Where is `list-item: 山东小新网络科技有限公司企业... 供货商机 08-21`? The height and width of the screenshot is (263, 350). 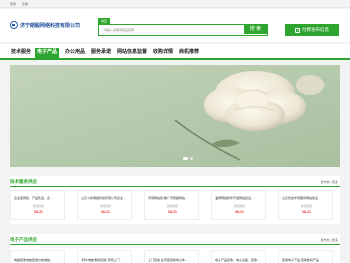
list-item: 山东小新网络科技有限公司企业... 供货商机 08-21 is located at coordinates (104, 205).